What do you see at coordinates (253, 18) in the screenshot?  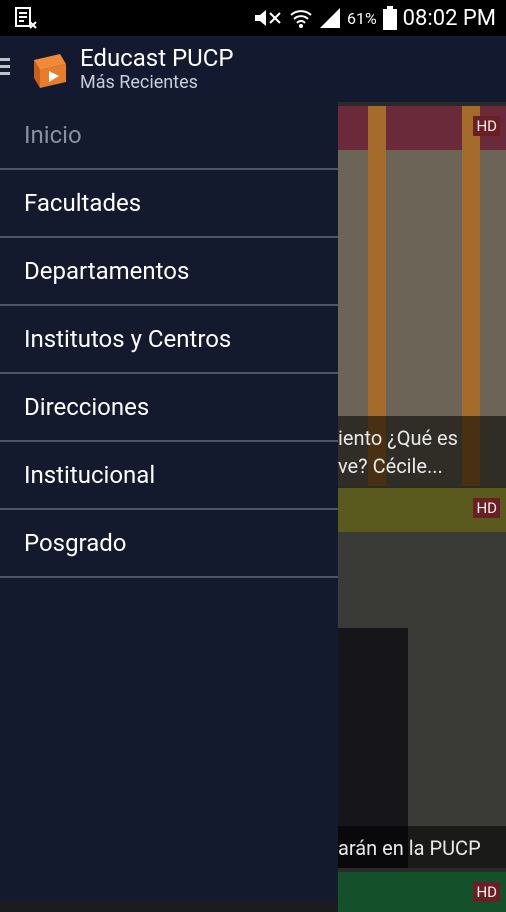 I see `status-bar: 61% 08:02 PM` at bounding box center [253, 18].